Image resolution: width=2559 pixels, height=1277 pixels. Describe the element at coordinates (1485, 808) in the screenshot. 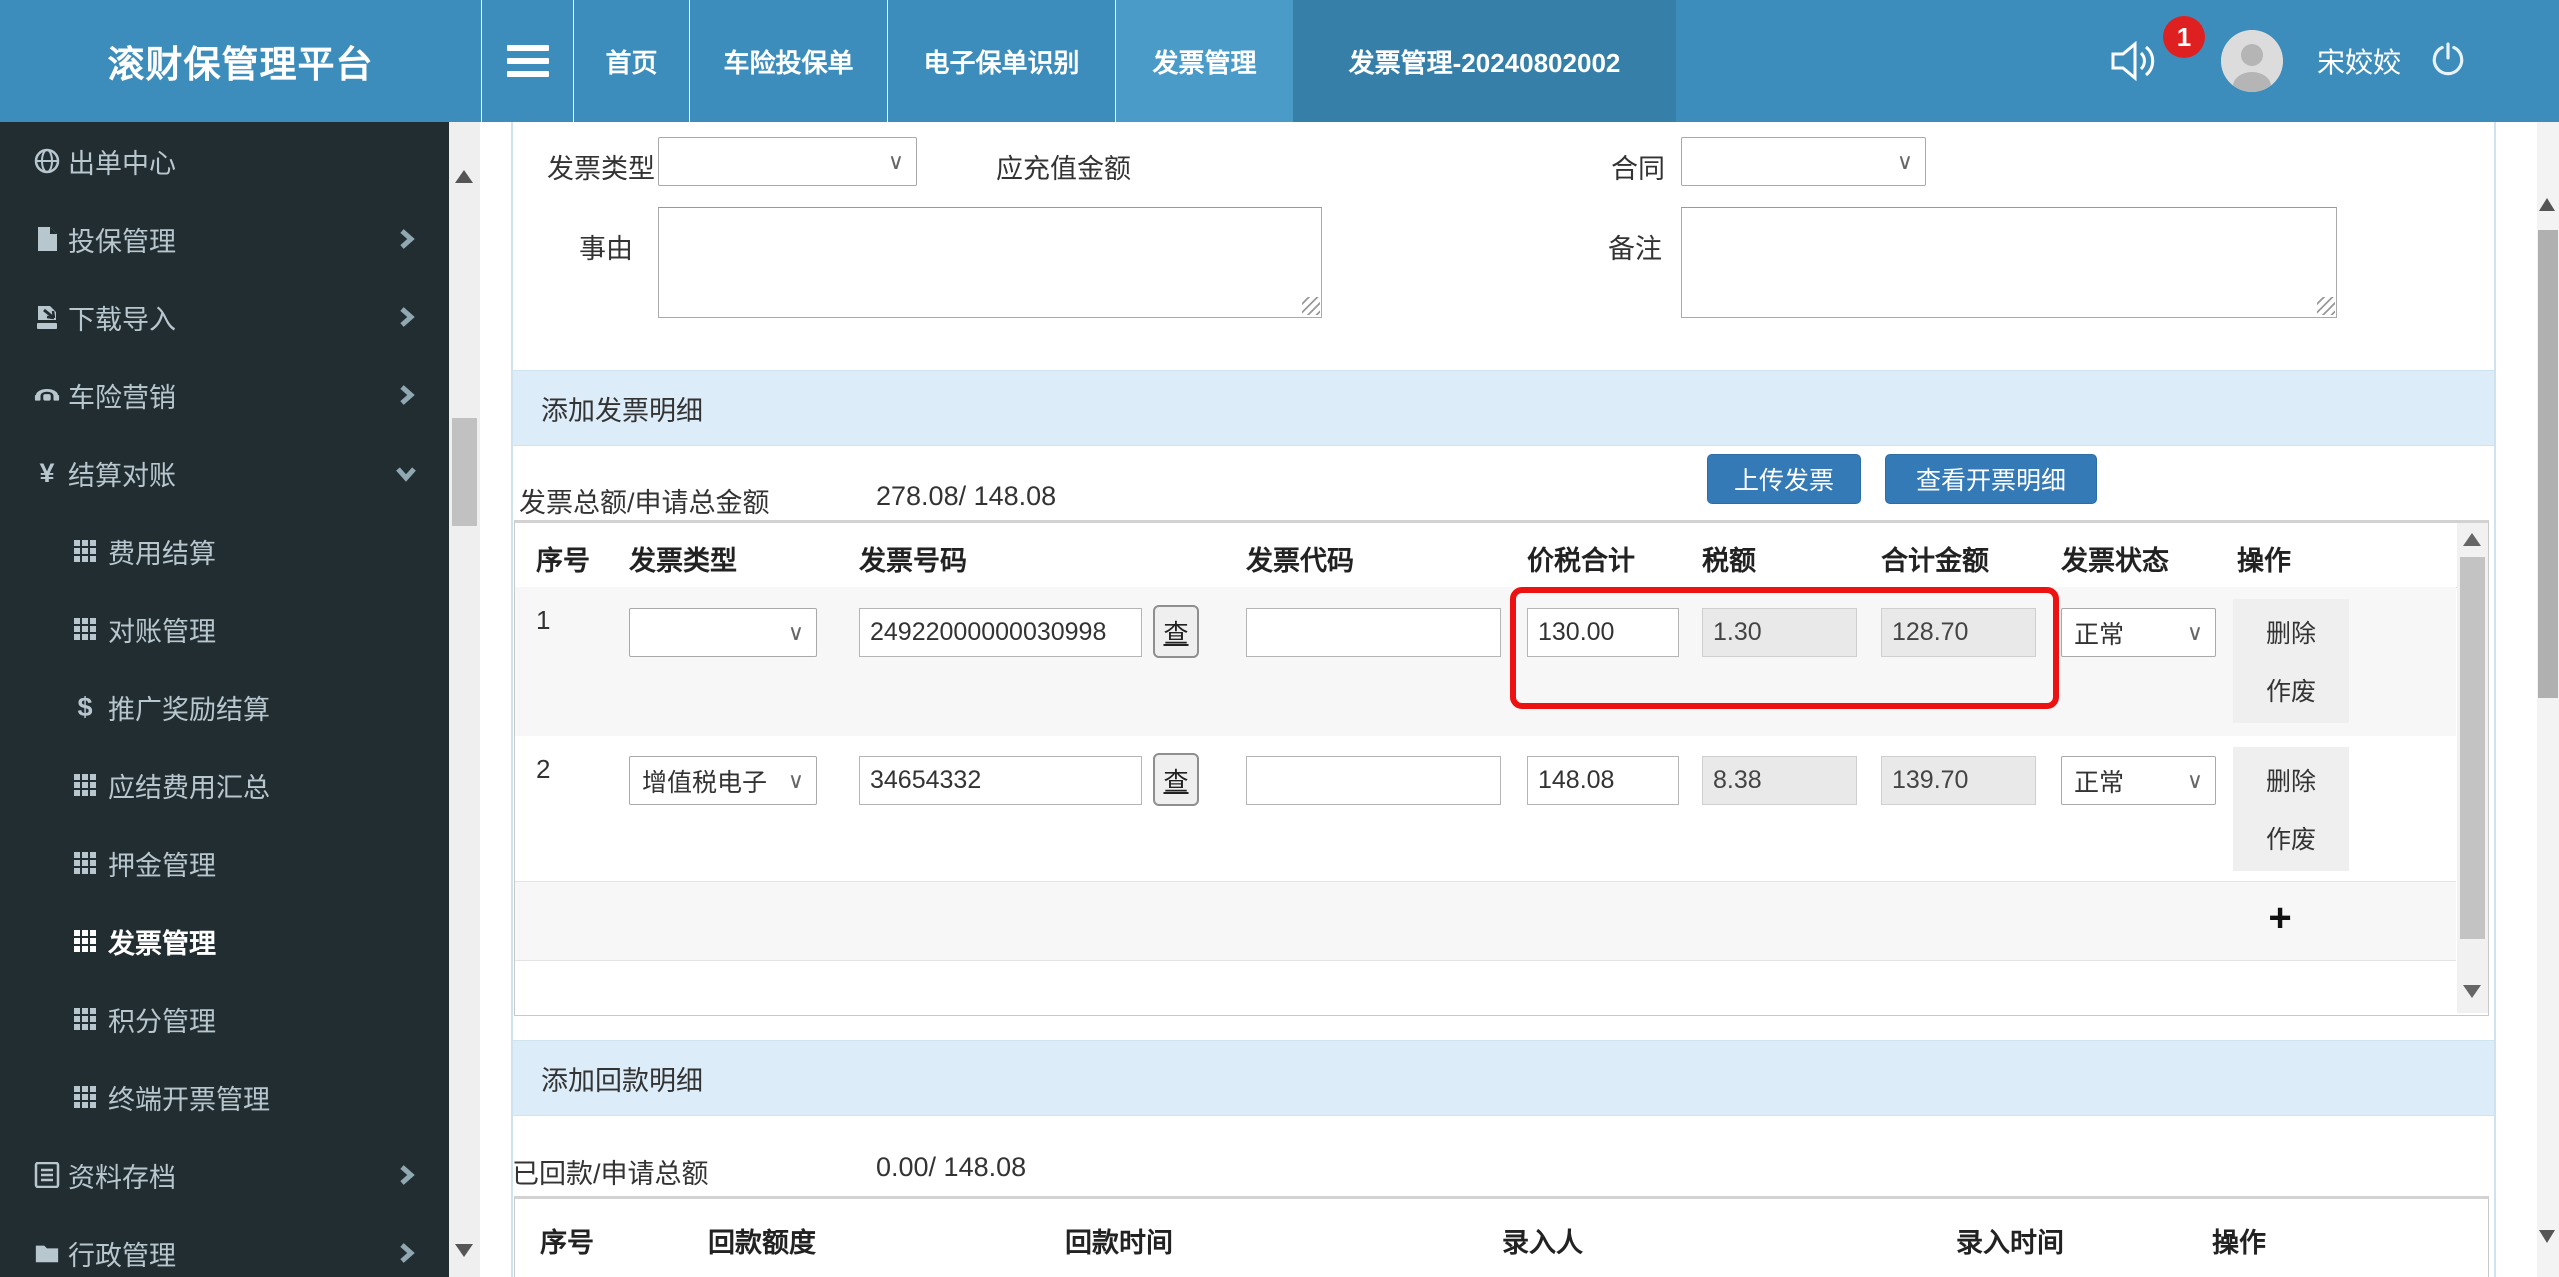

I see `invoice-row-2: 2 增值税电子∨ 查 正常∨ 删除 作废` at that location.